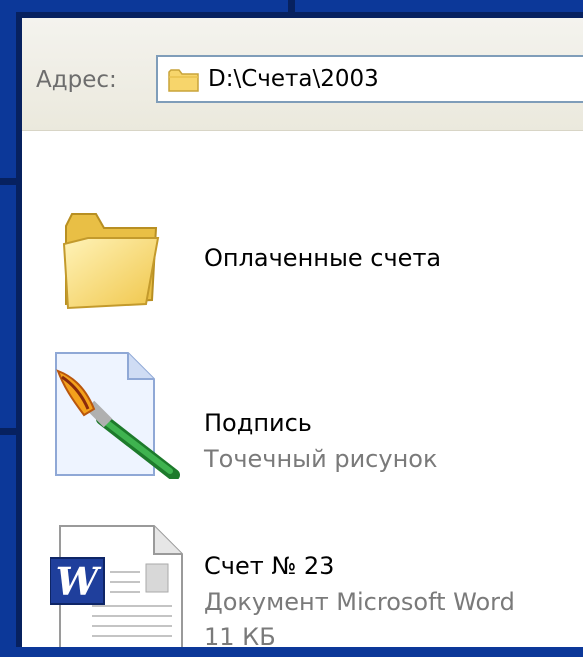 Image resolution: width=583 pixels, height=657 pixels. Describe the element at coordinates (117, 415) in the screenshot. I see `paint-brush-icon` at that location.